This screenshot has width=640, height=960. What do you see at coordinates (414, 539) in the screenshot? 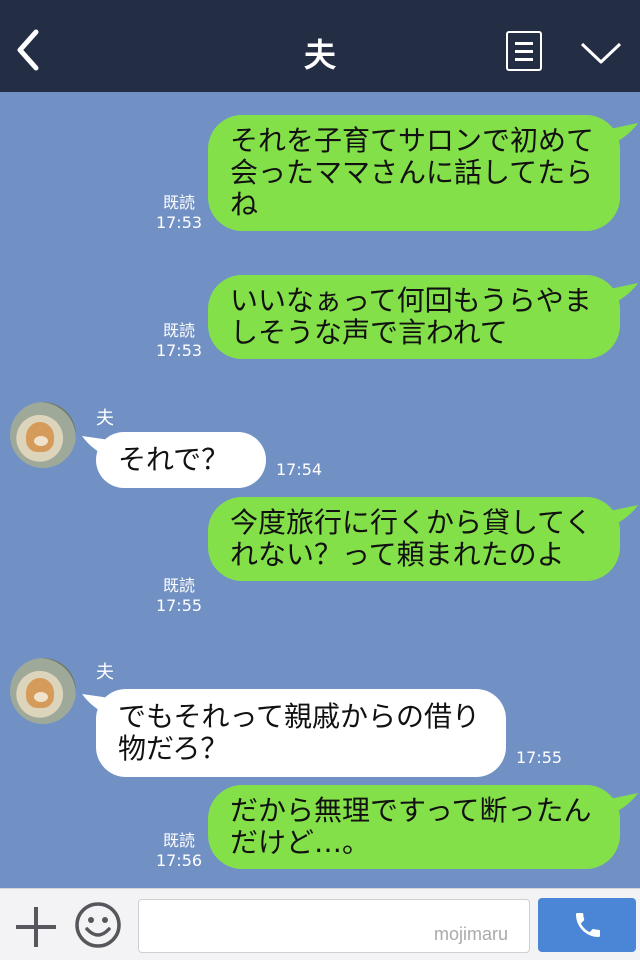
I see `message-bubble-sent: 今度旅行に行くから貸してくれない？って頼まれたのよ` at bounding box center [414, 539].